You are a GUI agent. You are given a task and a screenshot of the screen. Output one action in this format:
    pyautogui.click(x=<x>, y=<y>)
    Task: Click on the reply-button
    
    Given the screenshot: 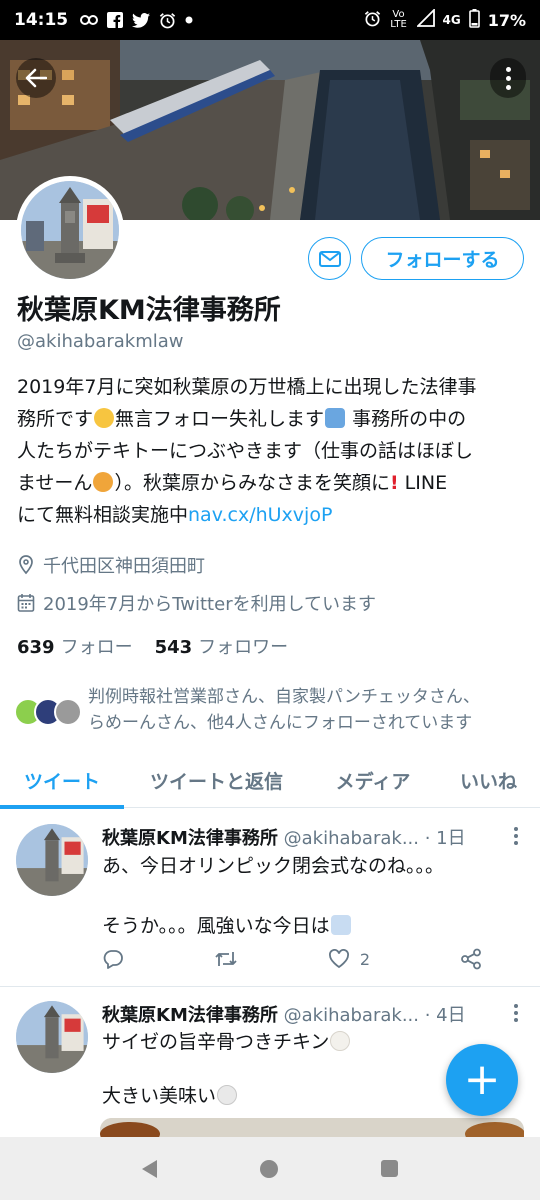 What is the action you would take?
    pyautogui.click(x=113, y=959)
    